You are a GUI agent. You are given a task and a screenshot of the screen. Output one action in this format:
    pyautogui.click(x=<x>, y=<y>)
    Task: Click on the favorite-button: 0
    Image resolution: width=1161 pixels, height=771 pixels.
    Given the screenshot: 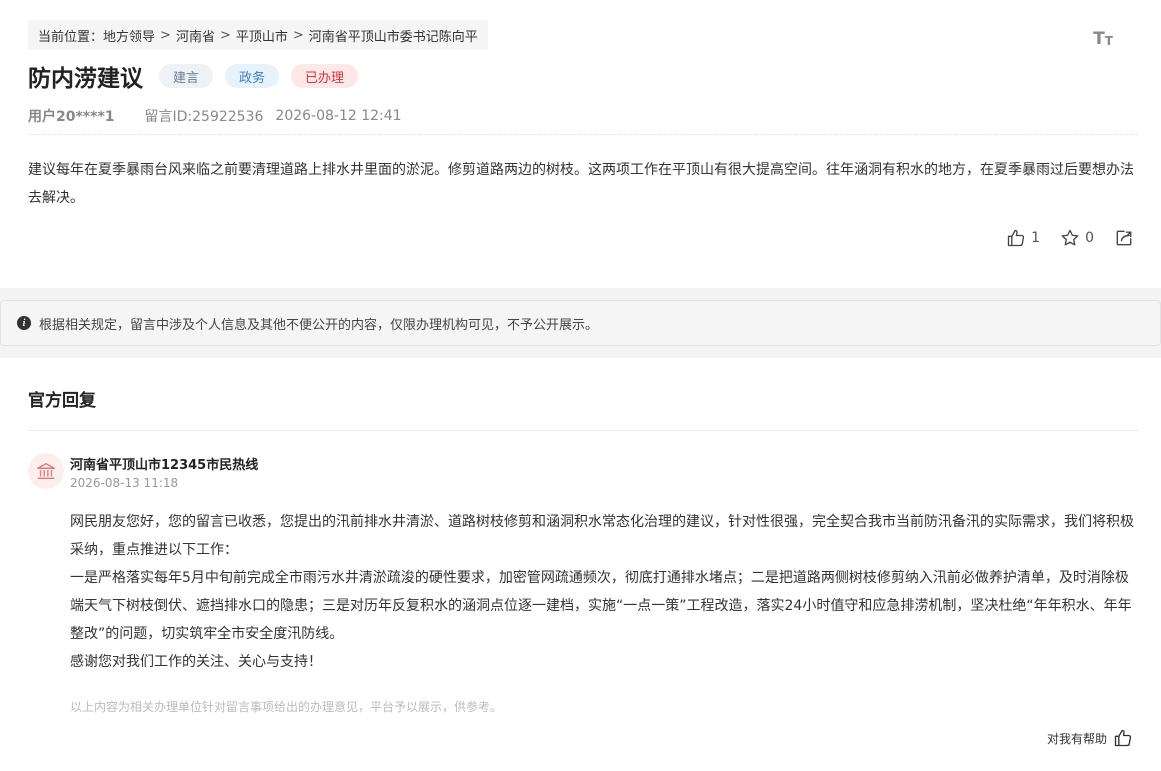 What is the action you would take?
    pyautogui.click(x=1077, y=238)
    